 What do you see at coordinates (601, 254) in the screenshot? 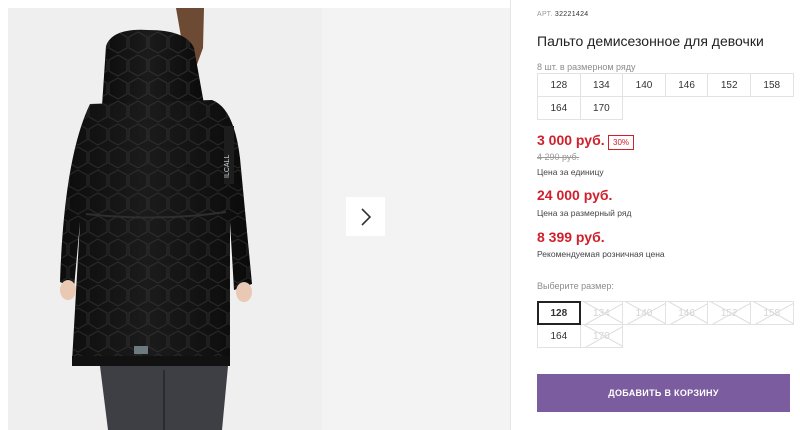
I see `retail-price-caption: Рекомендуемая розничная цена` at bounding box center [601, 254].